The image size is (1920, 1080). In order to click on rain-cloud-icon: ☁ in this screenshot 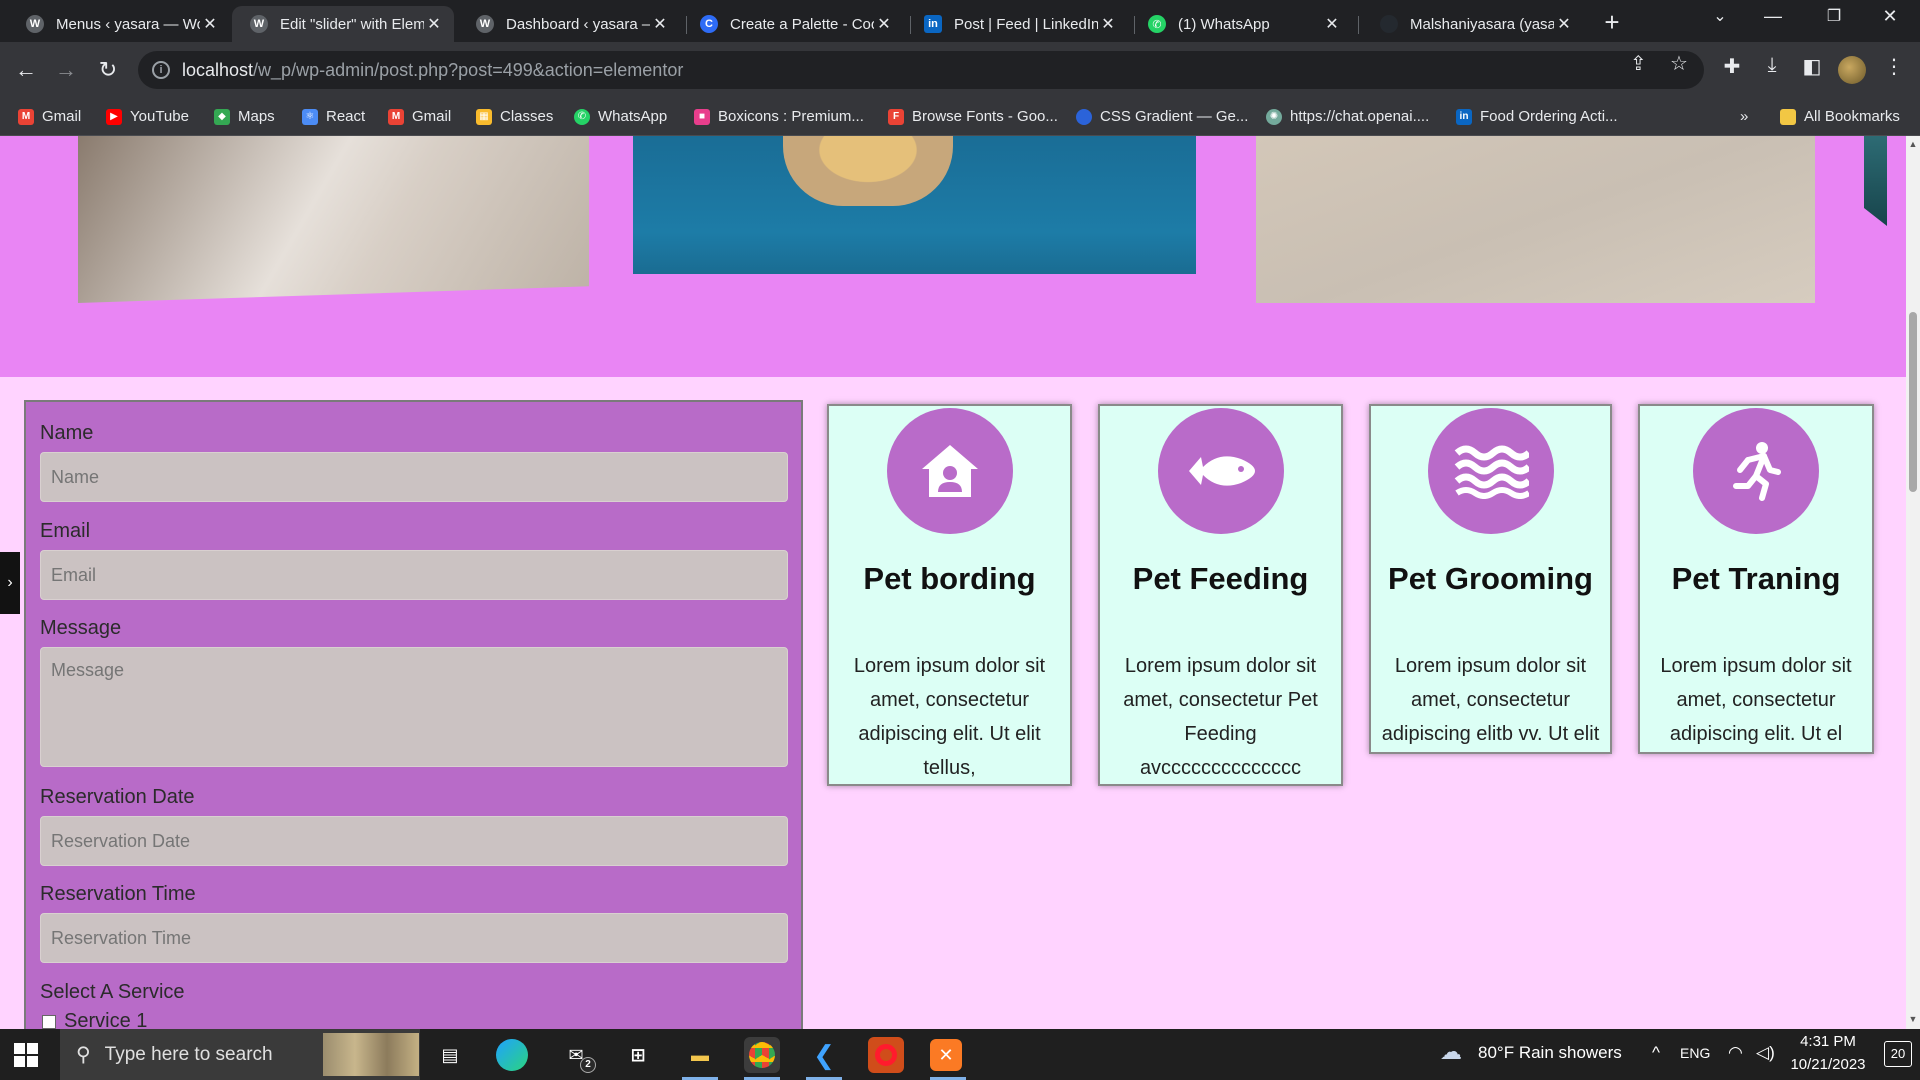, I will do `click(1451, 1051)`.